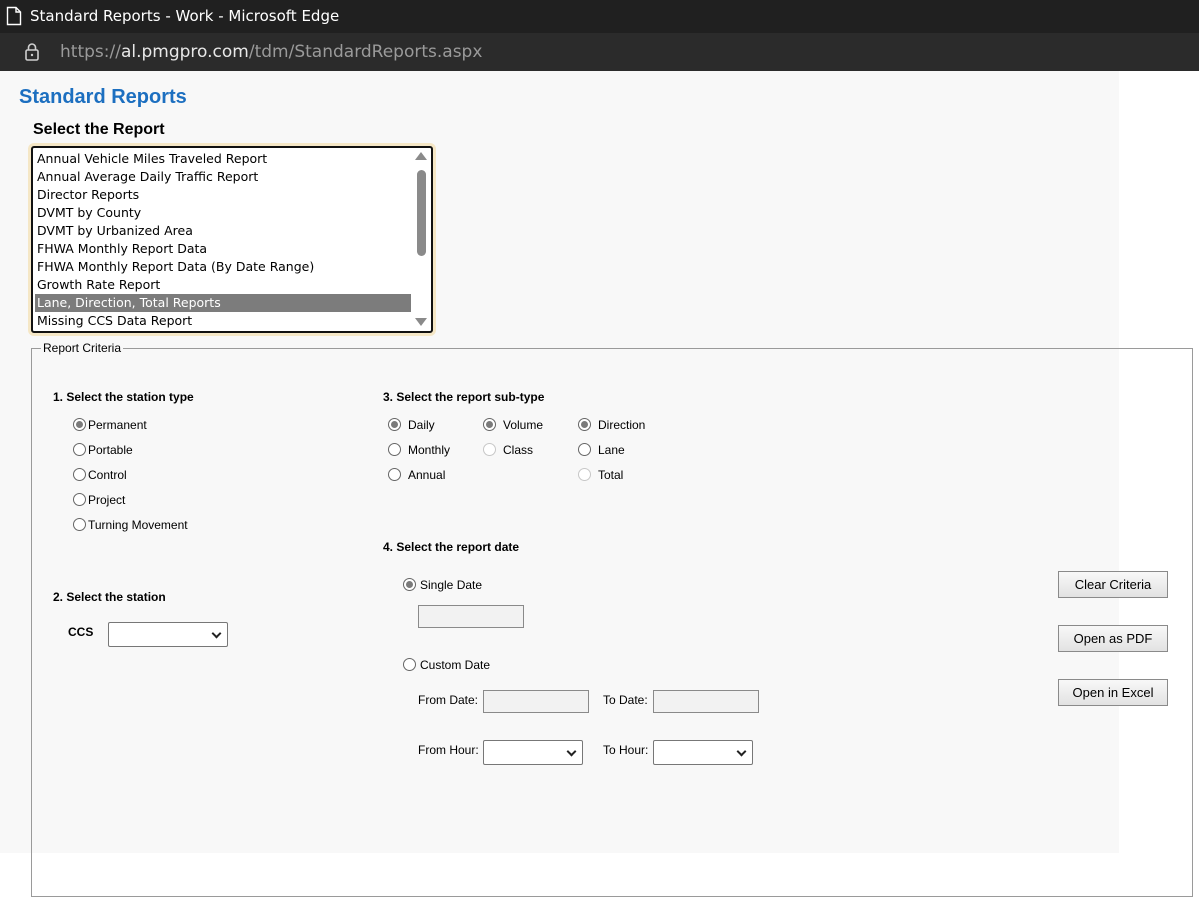 This screenshot has height=906, width=1199. I want to click on url-path: /tdm/StandardReports.aspx, so click(365, 52).